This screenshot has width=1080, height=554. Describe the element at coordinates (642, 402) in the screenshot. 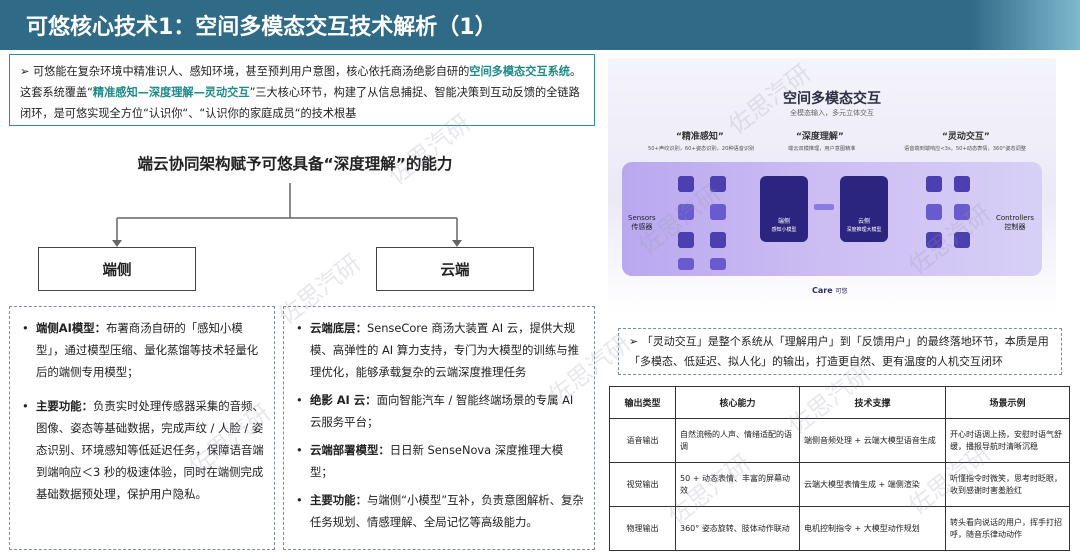

I see `table-header-type: 输出类型` at that location.